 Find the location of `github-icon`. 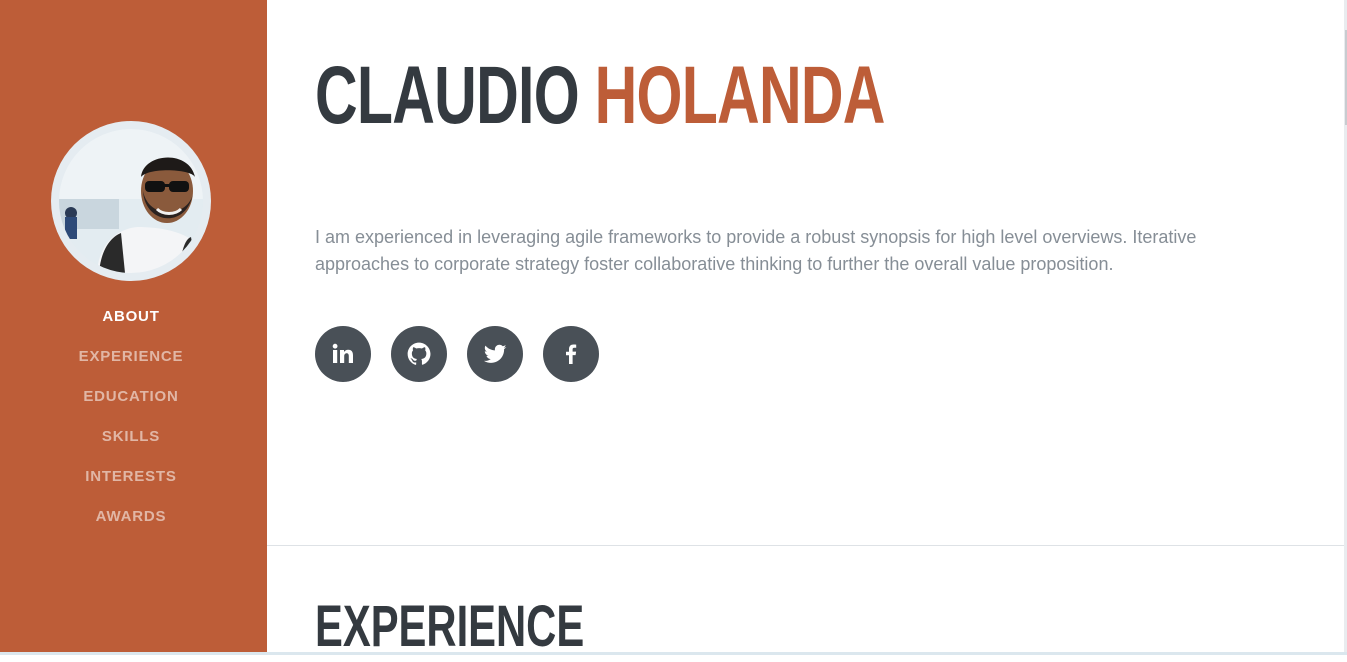

github-icon is located at coordinates (419, 353).